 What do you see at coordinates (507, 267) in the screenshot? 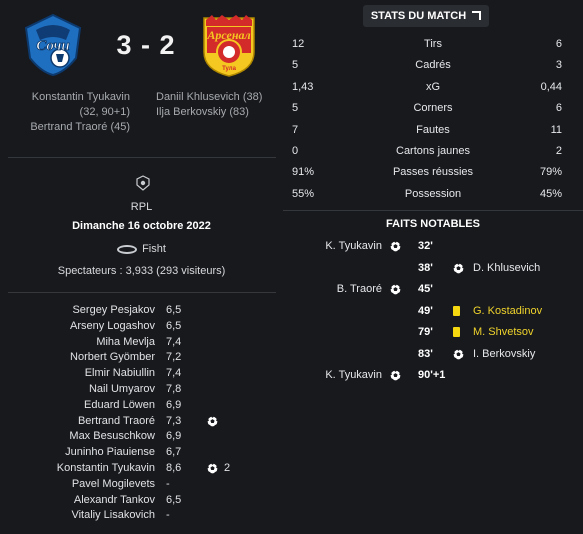
I see `event-player: D. Khlusevich` at bounding box center [507, 267].